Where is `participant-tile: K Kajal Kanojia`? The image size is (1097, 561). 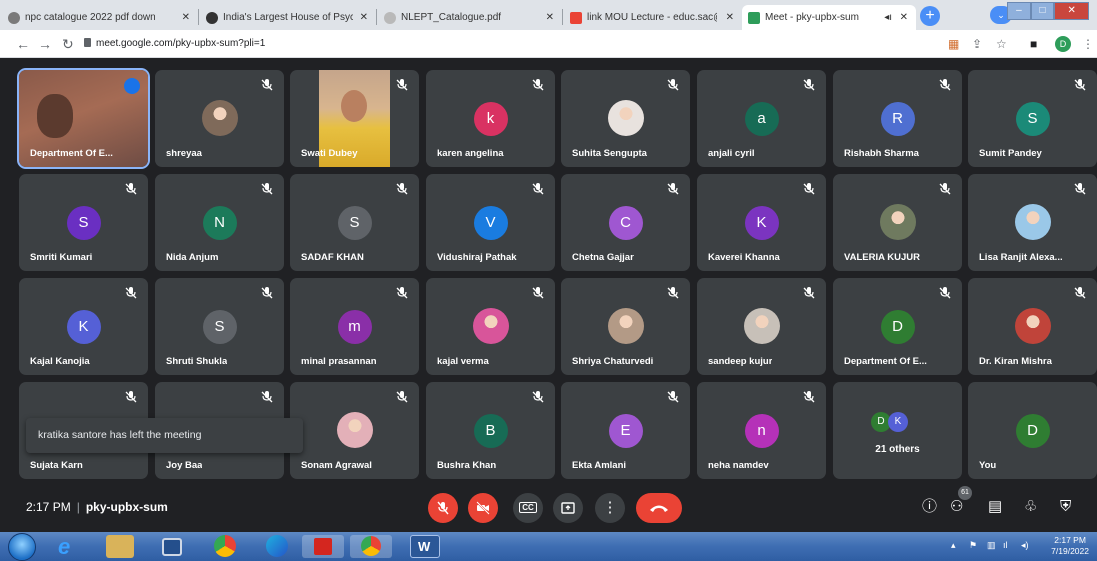
participant-tile: K Kajal Kanojia is located at coordinates (83, 326).